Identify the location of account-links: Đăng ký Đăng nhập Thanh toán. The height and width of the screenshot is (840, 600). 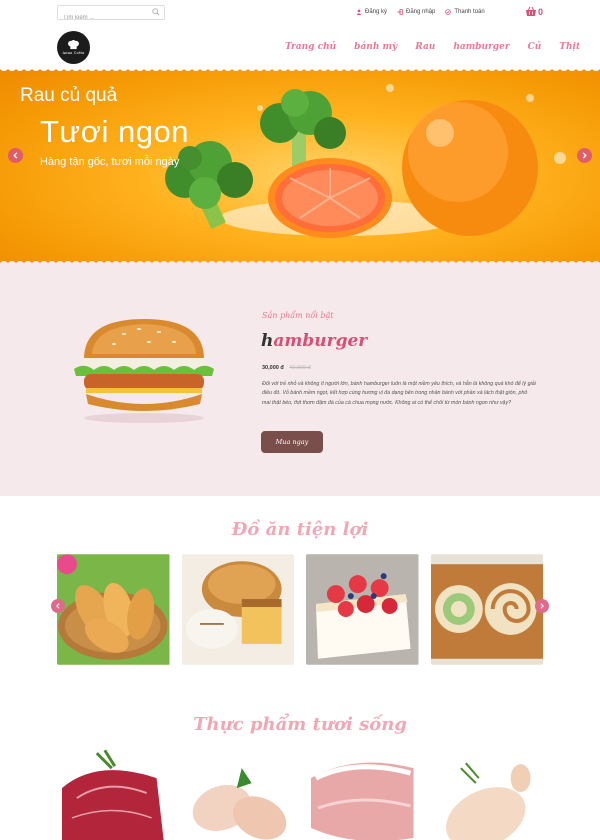
(420, 12).